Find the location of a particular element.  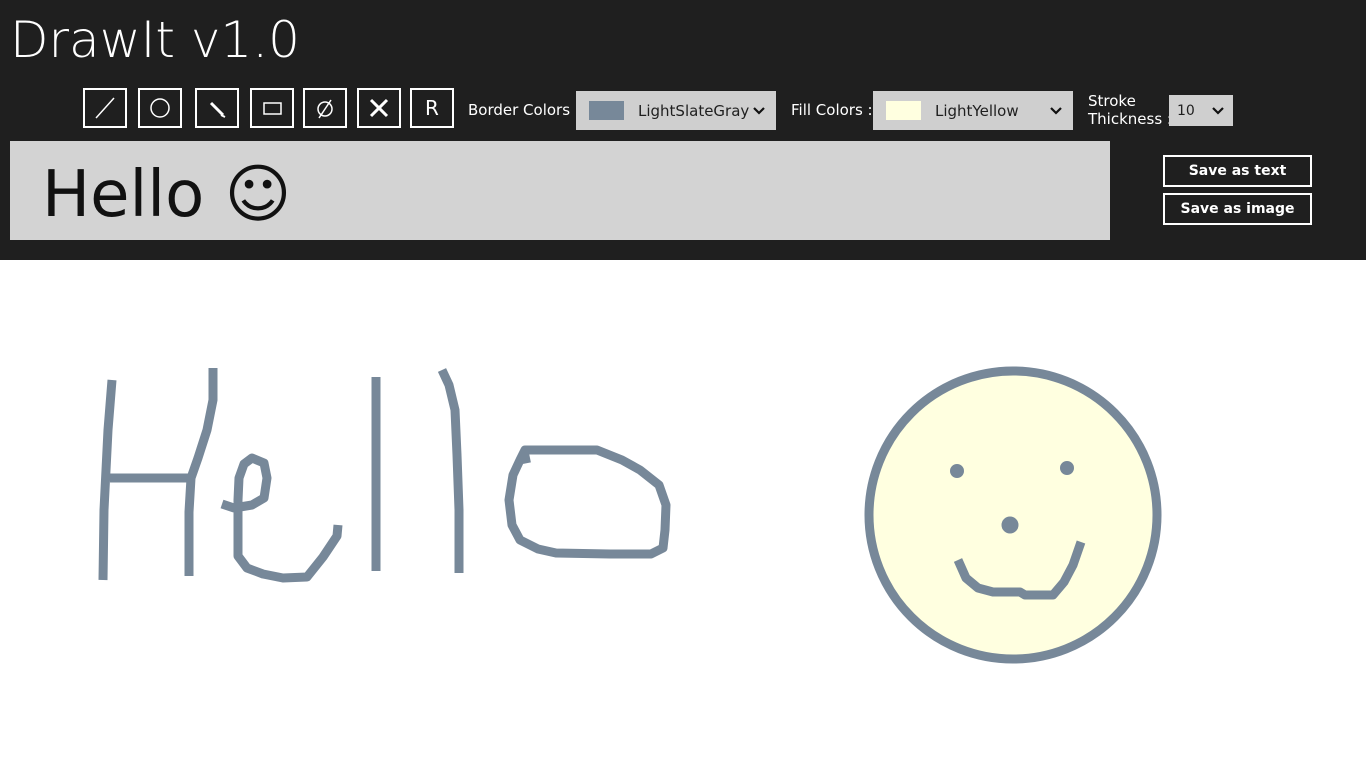

smiley-face-circle is located at coordinates (1013, 515).